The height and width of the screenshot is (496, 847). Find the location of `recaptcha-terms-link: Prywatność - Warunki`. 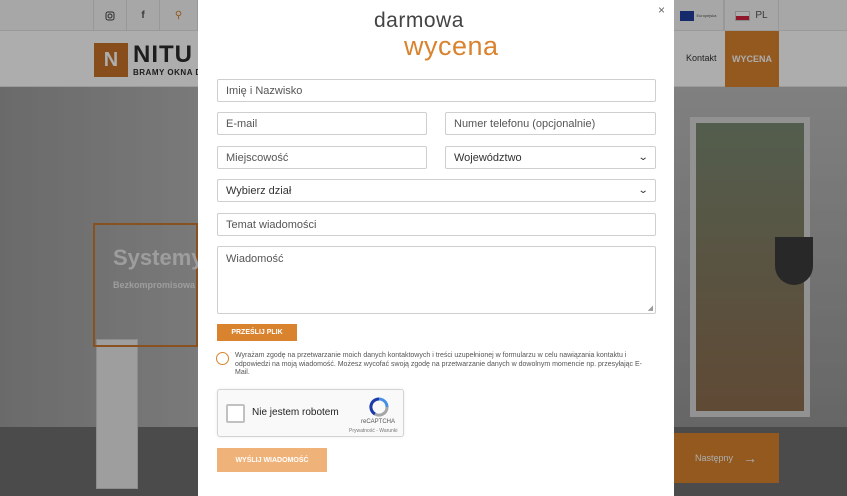

recaptcha-terms-link: Prywatność - Warunki is located at coordinates (373, 431).